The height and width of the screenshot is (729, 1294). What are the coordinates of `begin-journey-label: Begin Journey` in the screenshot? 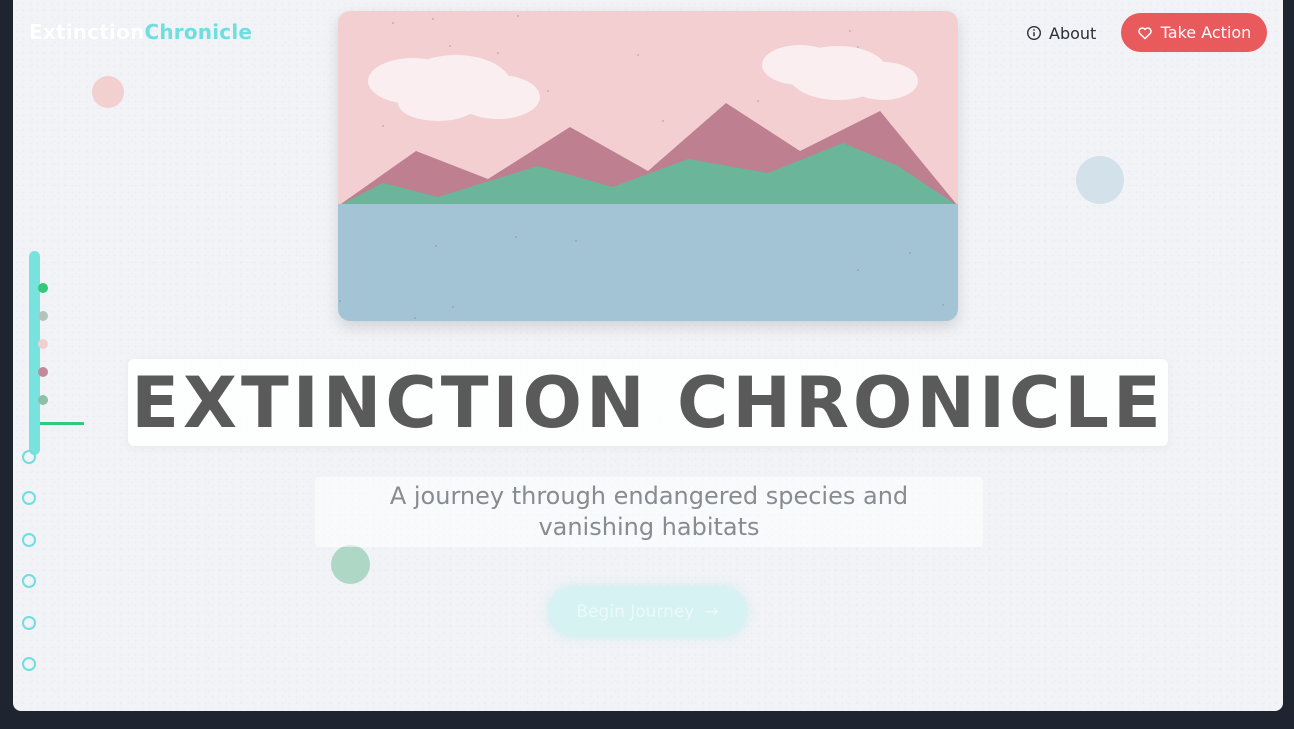 It's located at (635, 611).